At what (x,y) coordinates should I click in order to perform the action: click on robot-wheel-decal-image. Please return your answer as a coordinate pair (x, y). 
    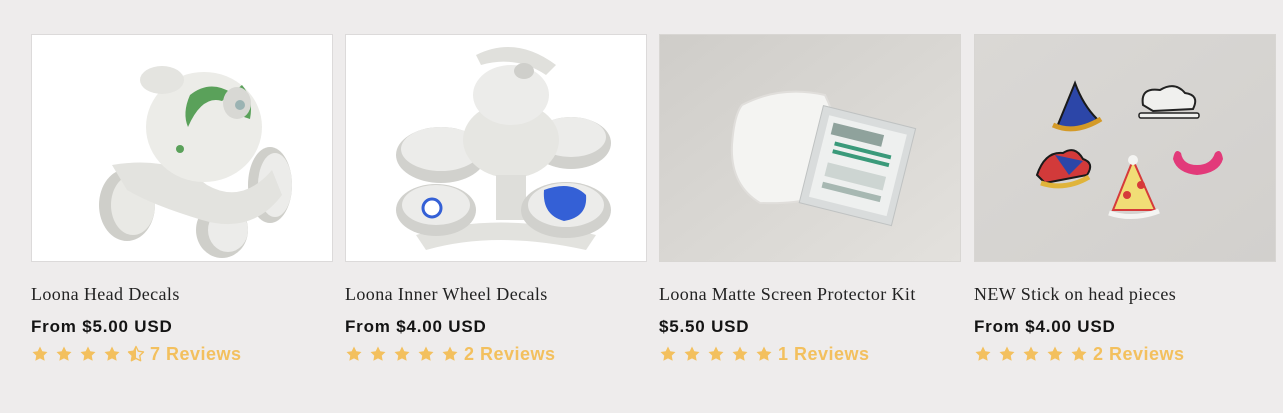
    Looking at the image, I should click on (496, 148).